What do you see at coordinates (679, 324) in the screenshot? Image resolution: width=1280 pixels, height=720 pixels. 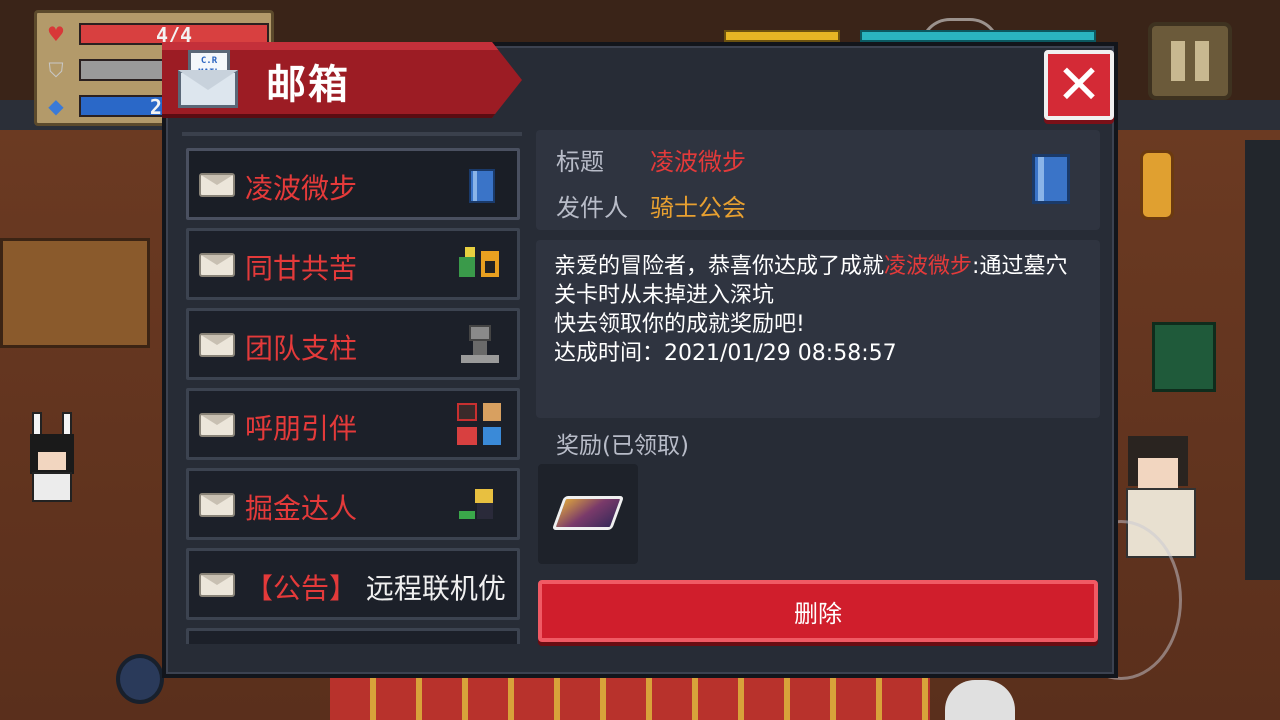 I see `body-text: 快去领取你的成就奖励吧!` at bounding box center [679, 324].